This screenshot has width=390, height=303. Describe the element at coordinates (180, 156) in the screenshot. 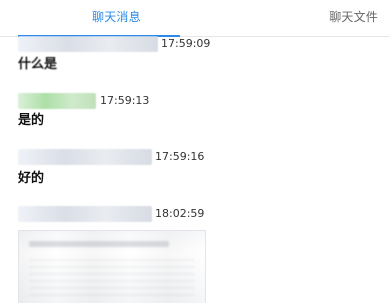

I see `message-time: 17:59:16` at that location.